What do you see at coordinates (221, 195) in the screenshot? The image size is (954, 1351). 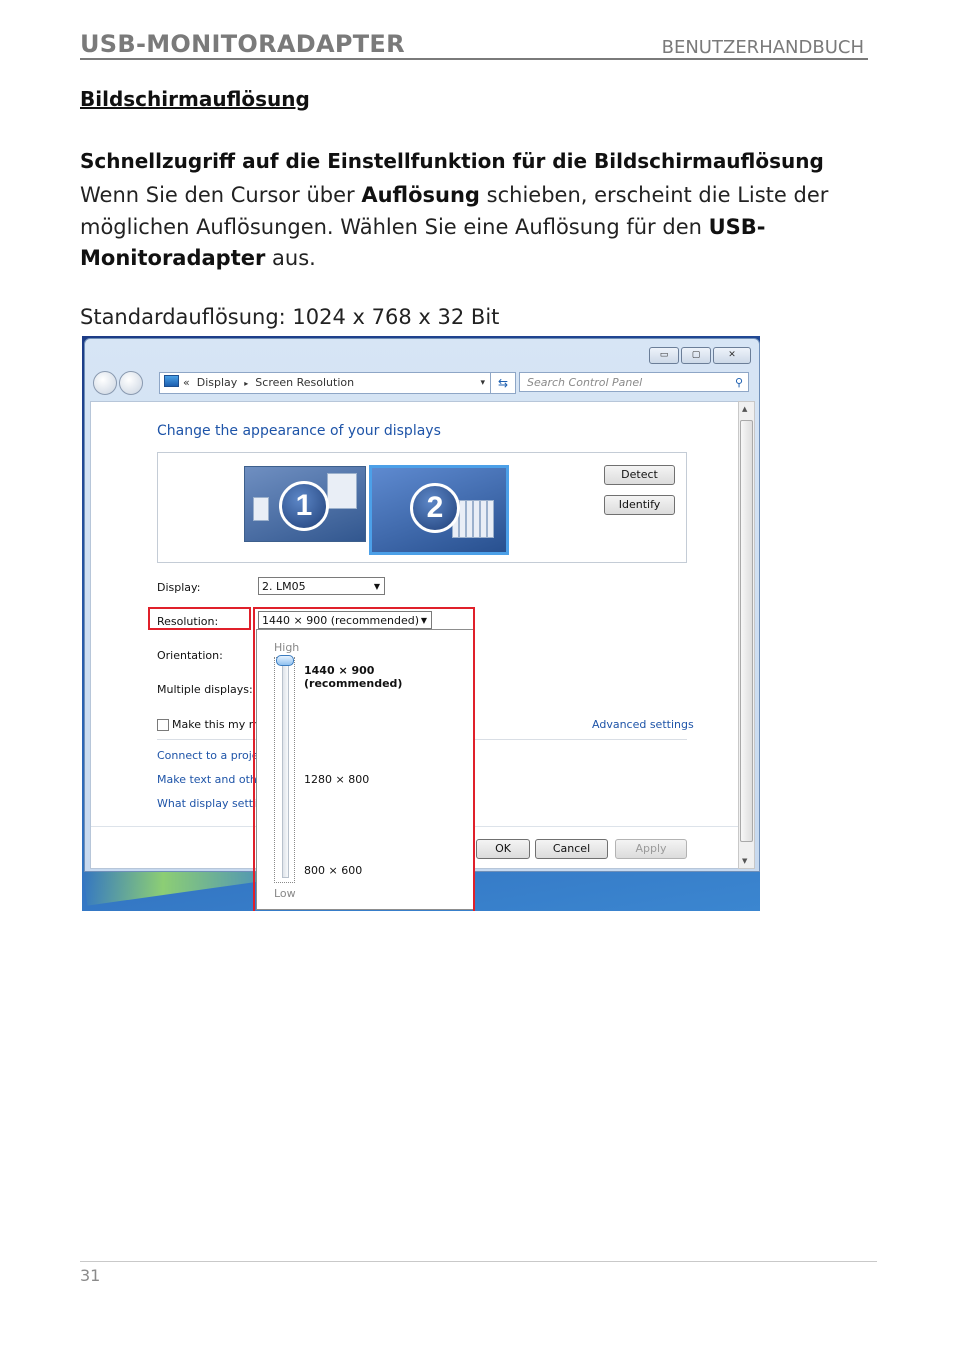 I see `para-text-1: Wenn Sie den Cursor über` at bounding box center [221, 195].